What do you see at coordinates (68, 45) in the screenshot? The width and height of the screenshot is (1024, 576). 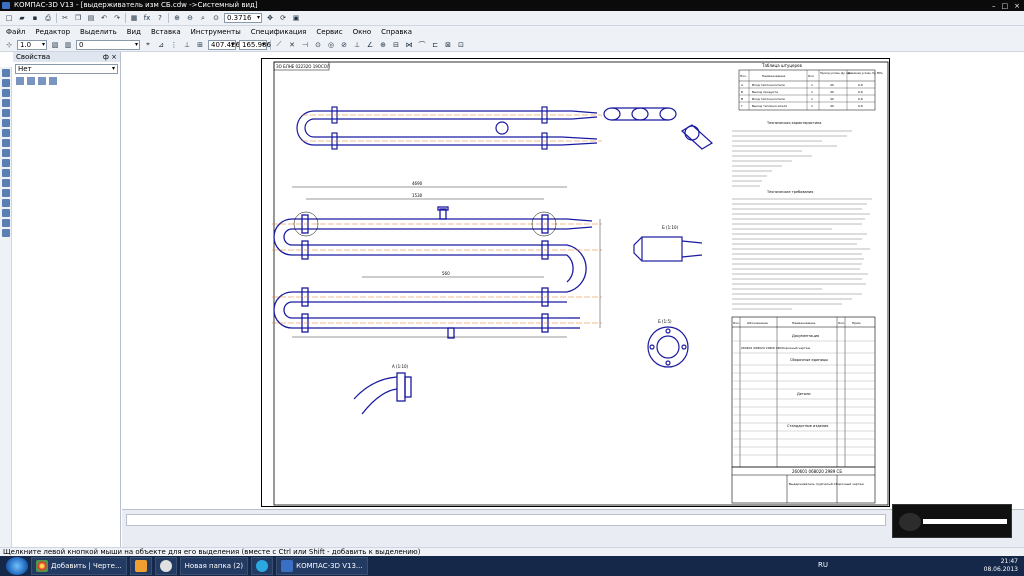 I see `layer-state-icon: ▥` at bounding box center [68, 45].